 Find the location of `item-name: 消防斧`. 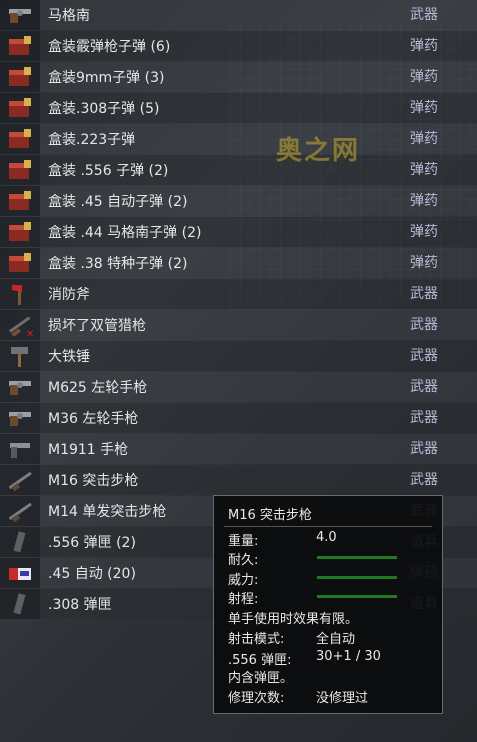

item-name: 消防斧 is located at coordinates (69, 295).